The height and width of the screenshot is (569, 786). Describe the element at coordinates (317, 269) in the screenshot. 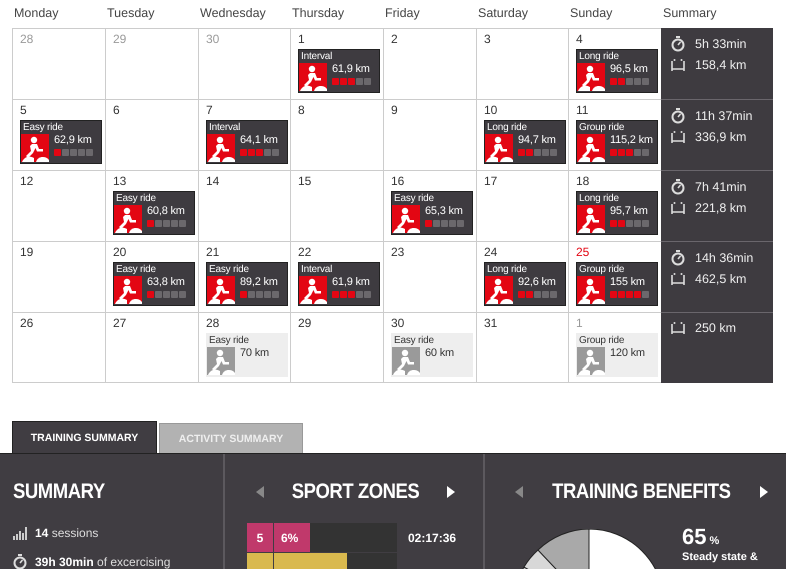

I see `activity-title: Interval` at that location.